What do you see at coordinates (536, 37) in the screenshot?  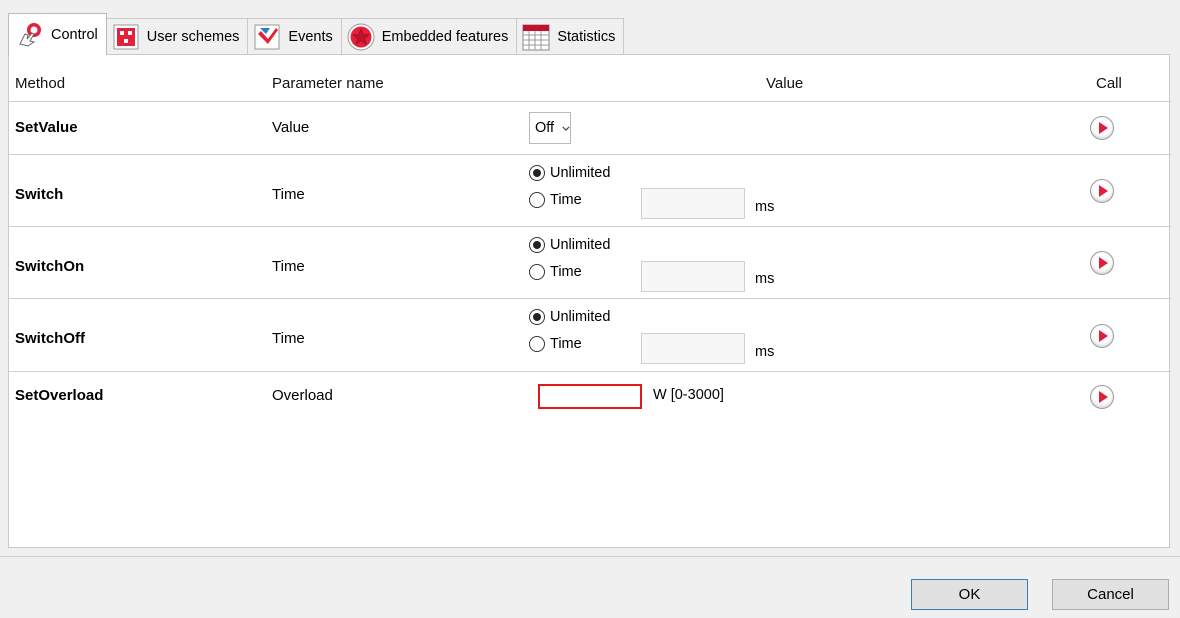 I see `calendar-icon` at bounding box center [536, 37].